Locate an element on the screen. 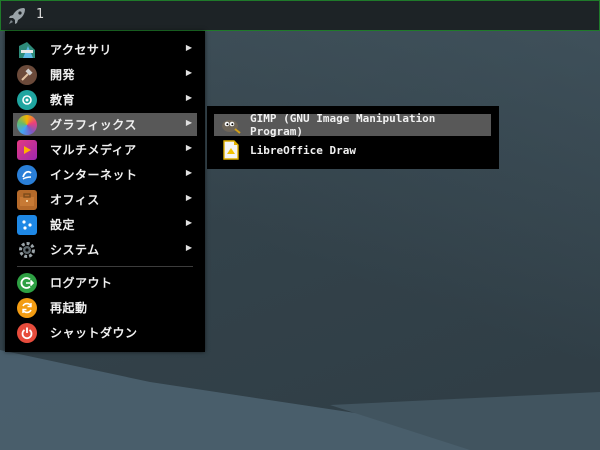 This screenshot has width=600, height=450. submenu-item-gimp: GIMP (GNU Image Manipulation Program) is located at coordinates (352, 125).